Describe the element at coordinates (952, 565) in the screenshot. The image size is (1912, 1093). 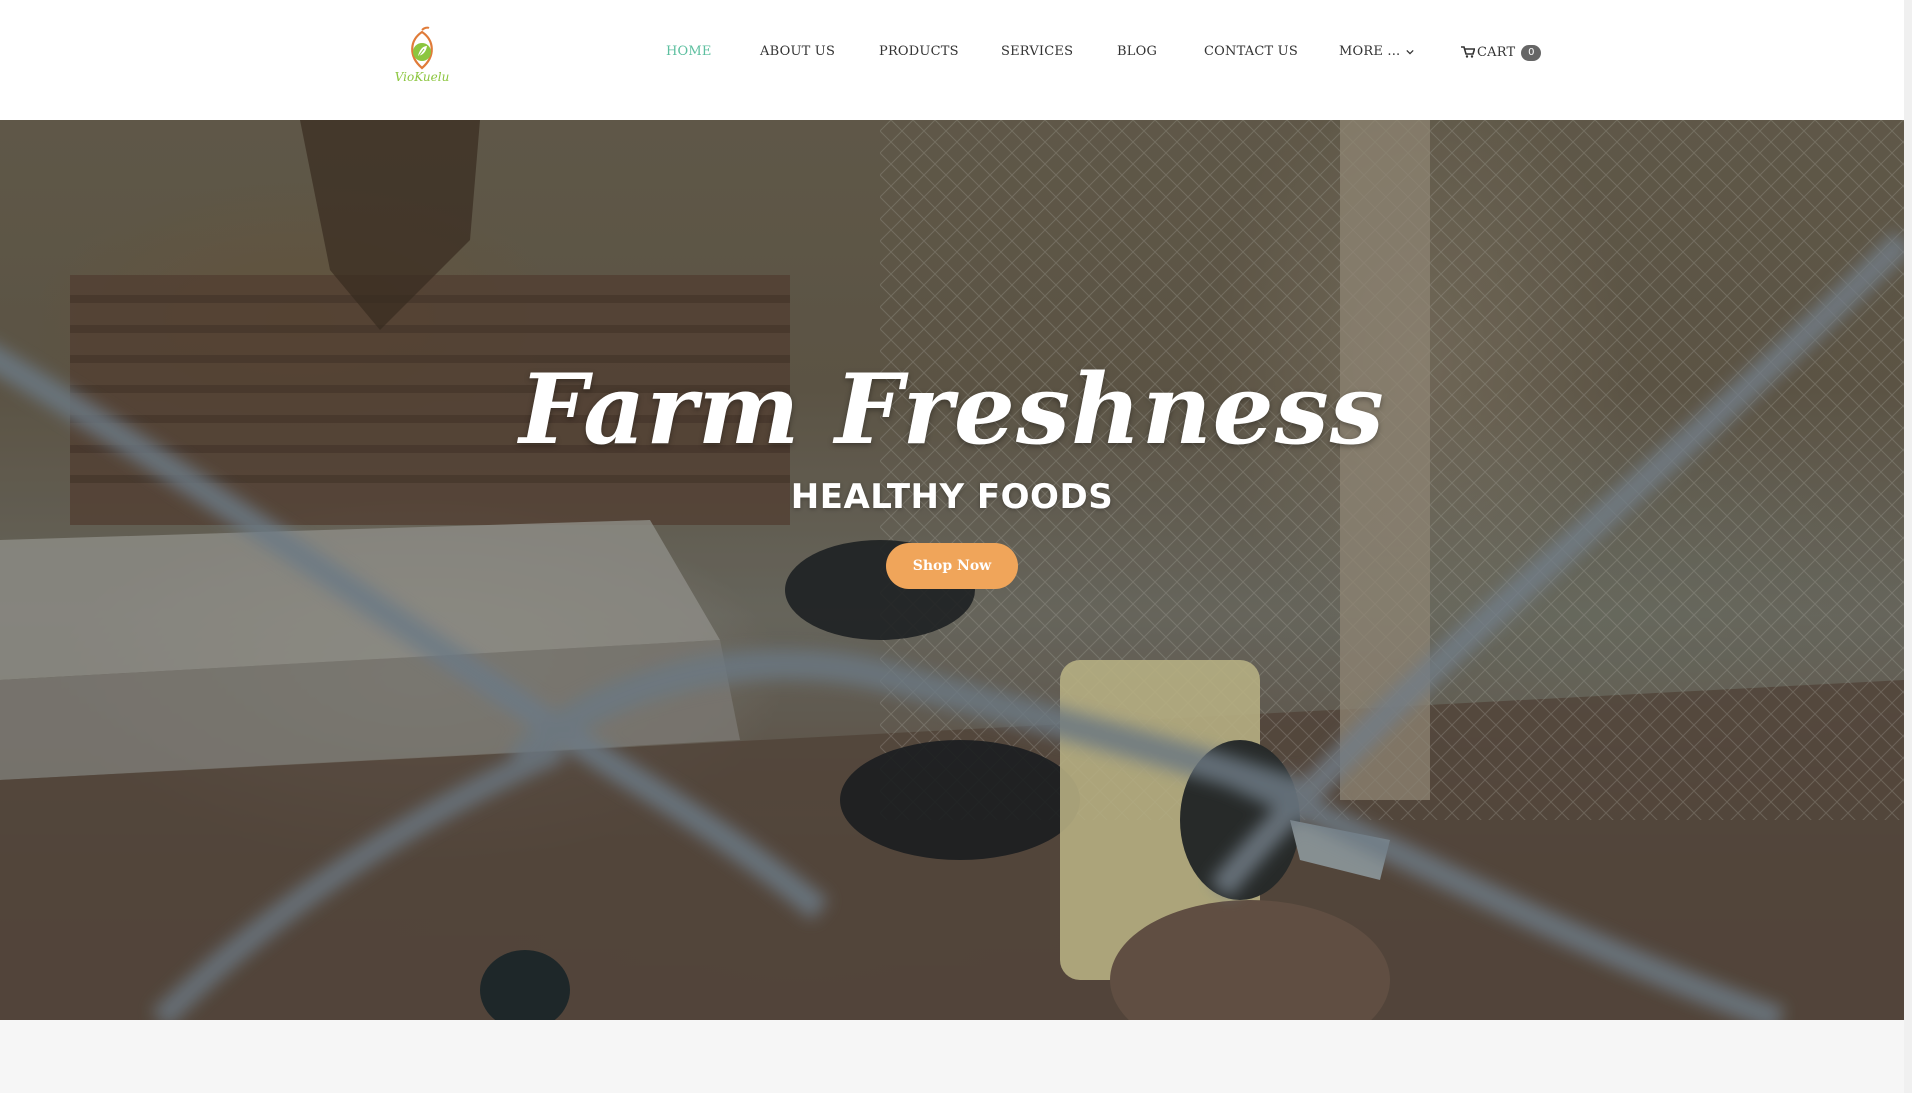
I see `shop-now-button: Shop Now` at that location.